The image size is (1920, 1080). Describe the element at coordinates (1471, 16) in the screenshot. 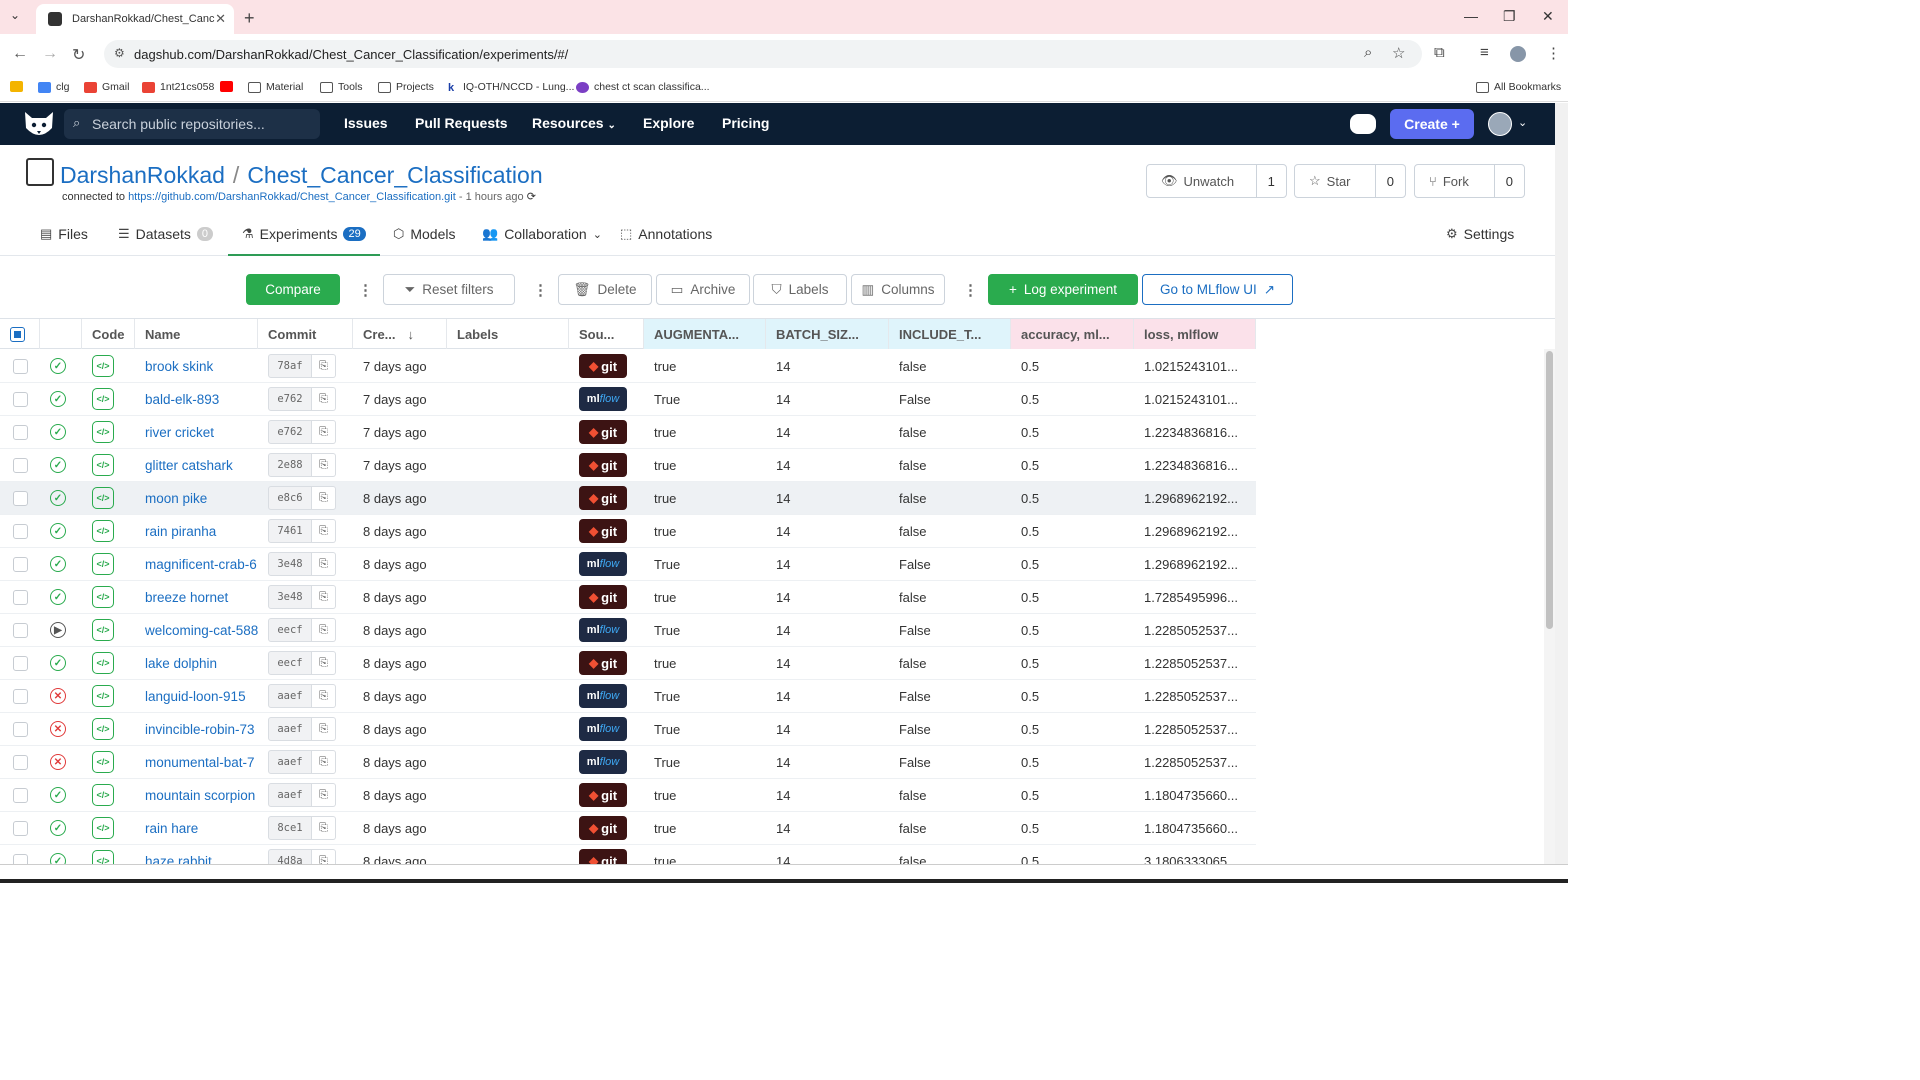

I see `minimize-icon: —` at that location.